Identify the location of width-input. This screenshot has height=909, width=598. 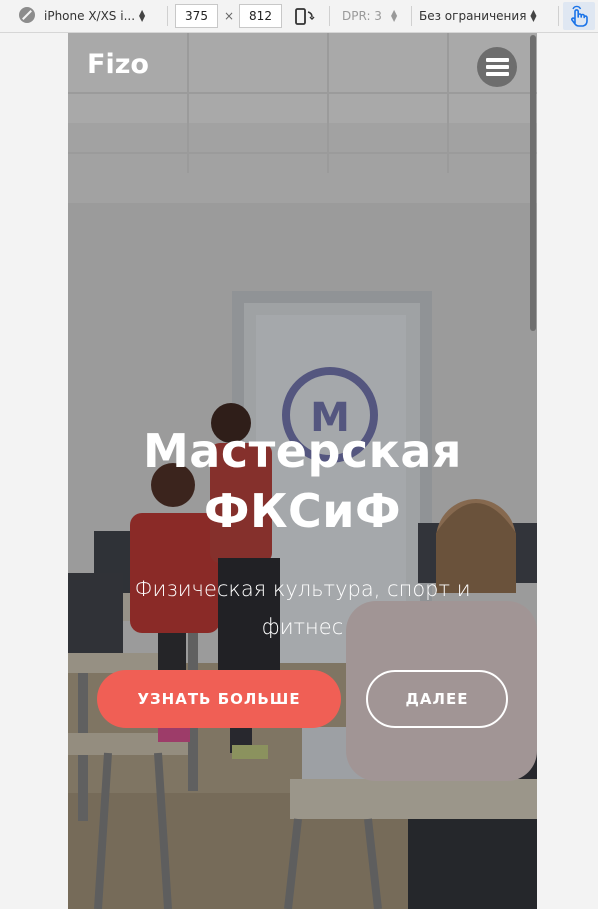
(196, 16).